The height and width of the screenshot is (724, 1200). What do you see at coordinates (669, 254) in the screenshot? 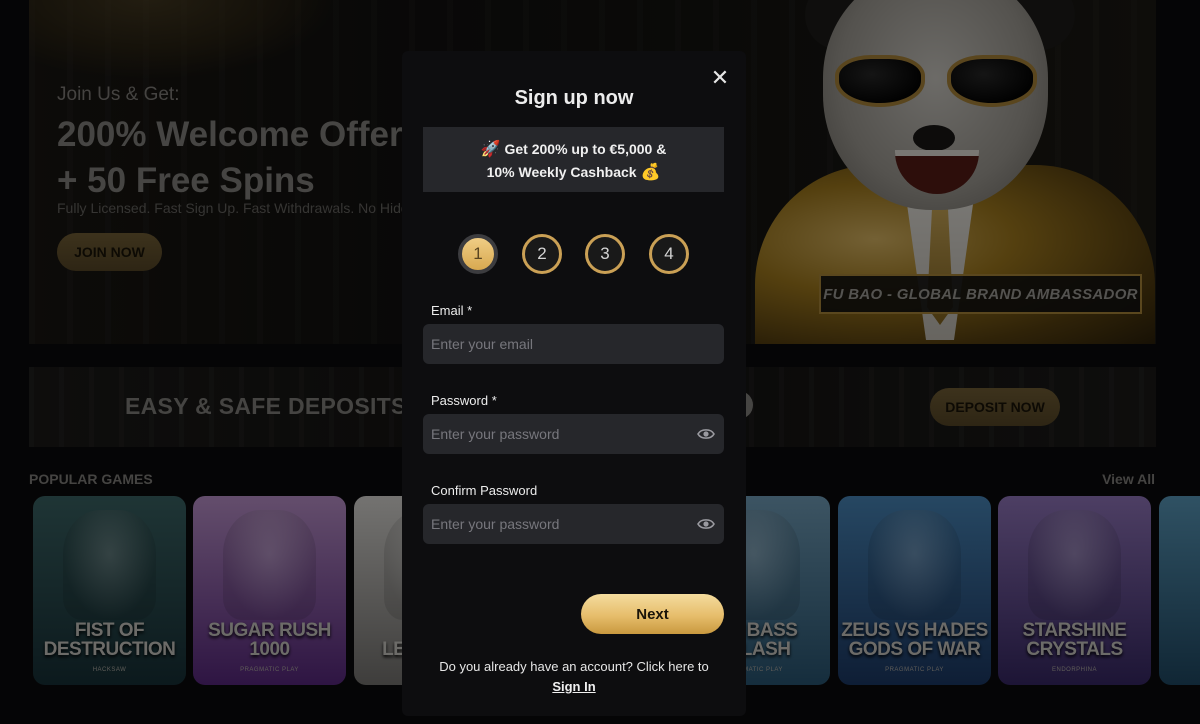
I see `step-4: 4` at bounding box center [669, 254].